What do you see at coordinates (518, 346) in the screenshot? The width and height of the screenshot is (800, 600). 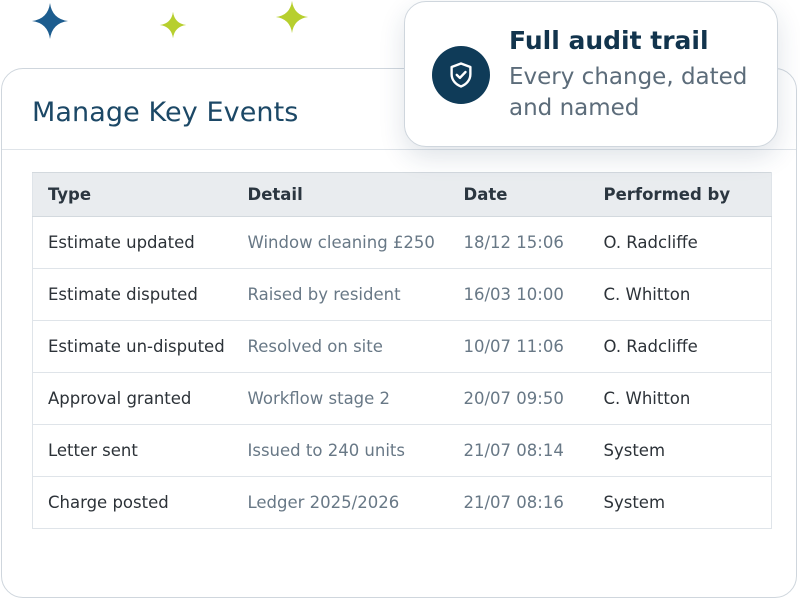 I see `cell-date: 10/07 11:06` at bounding box center [518, 346].